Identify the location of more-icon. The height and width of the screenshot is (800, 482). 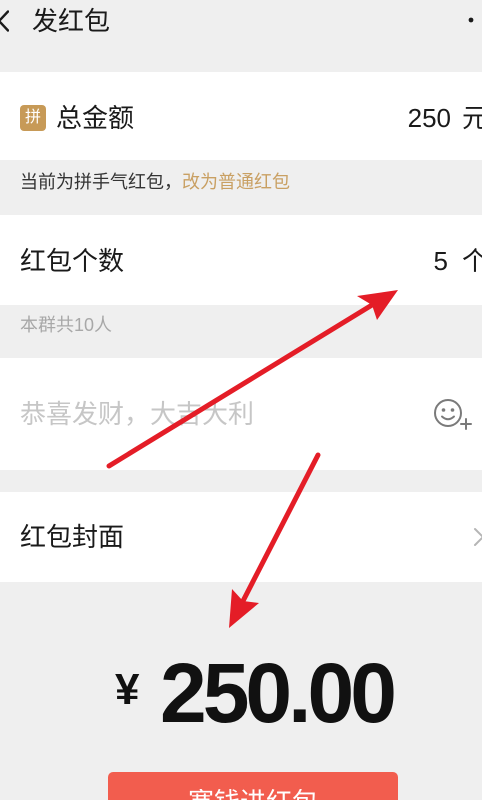
(471, 20).